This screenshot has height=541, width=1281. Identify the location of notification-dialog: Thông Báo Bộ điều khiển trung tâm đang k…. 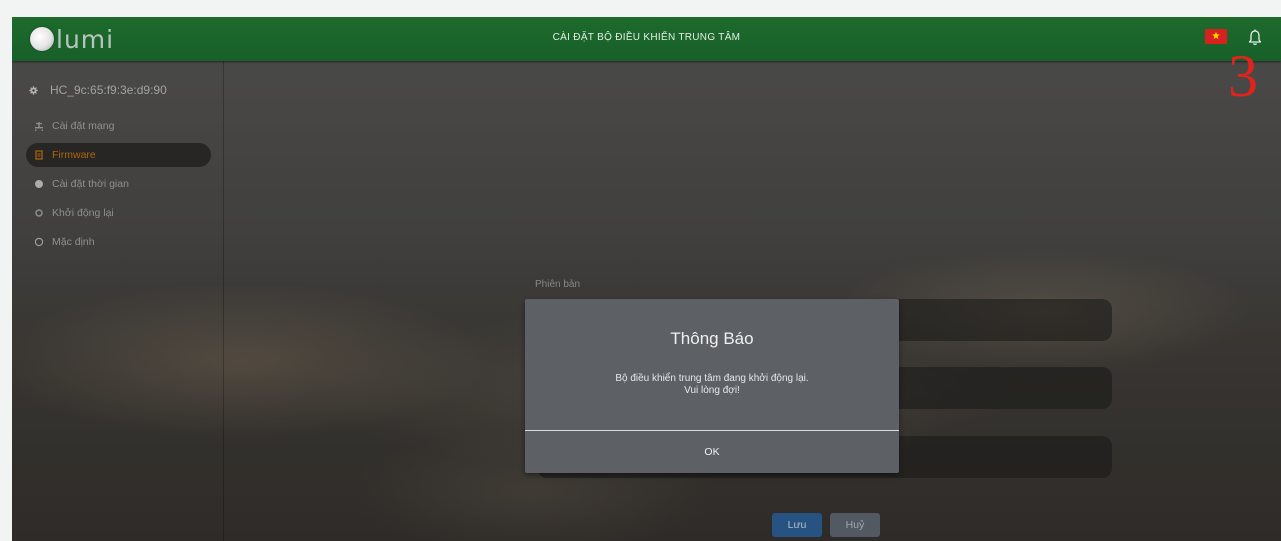
(712, 386).